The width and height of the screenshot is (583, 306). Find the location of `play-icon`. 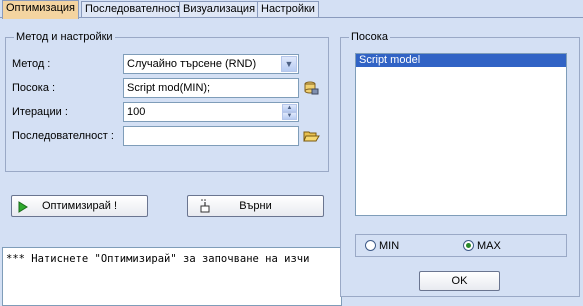

play-icon is located at coordinates (23, 206).